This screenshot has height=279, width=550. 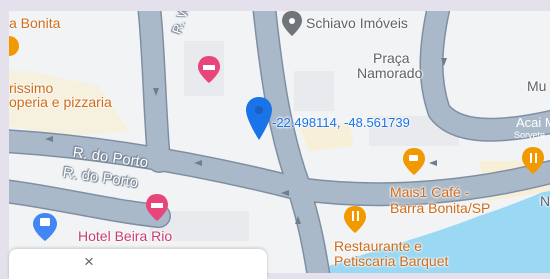 I want to click on place-label-restaurante-1: Restaurante e, so click(x=378, y=246).